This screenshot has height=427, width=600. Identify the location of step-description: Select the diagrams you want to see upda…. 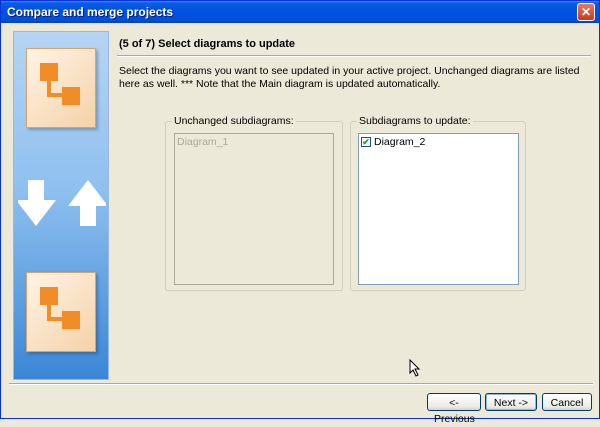
(349, 77).